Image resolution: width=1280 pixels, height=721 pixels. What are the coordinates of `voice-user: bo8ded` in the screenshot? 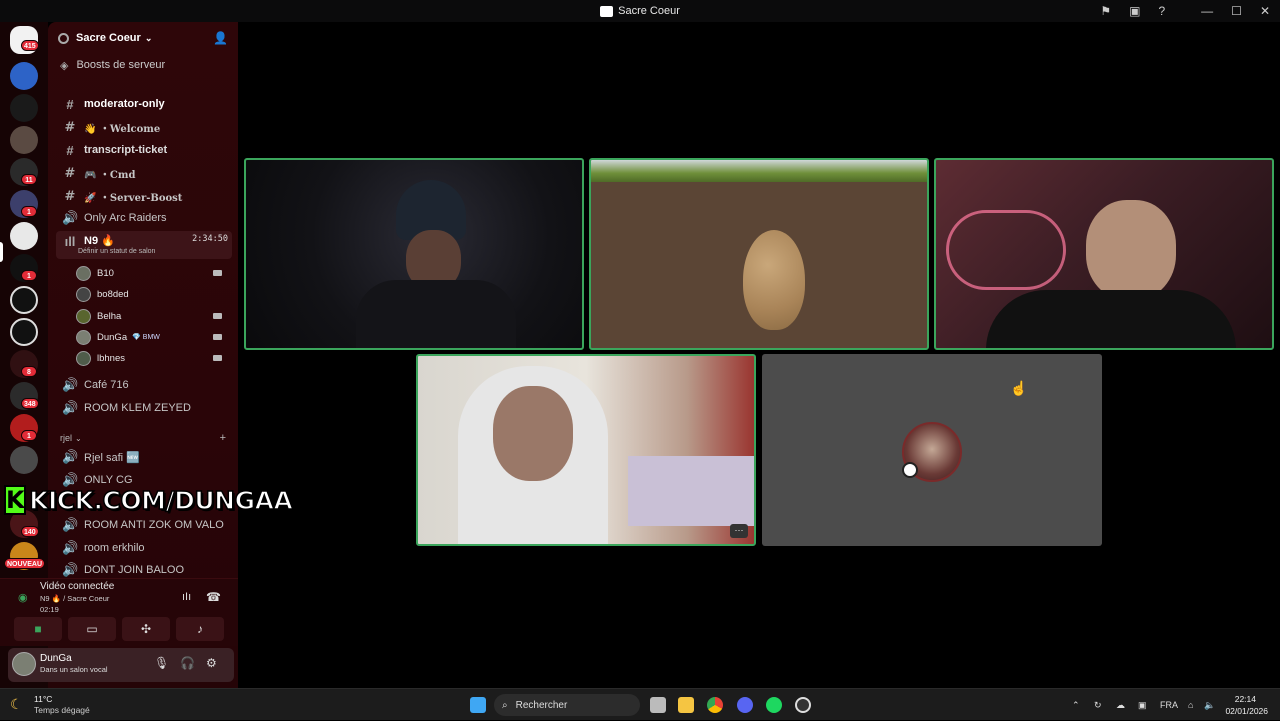 It's located at (154, 294).